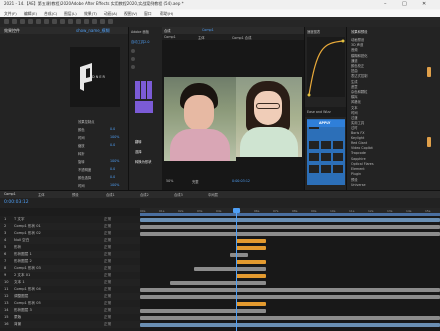 The height and width of the screenshot is (331, 440). Describe the element at coordinates (27, 289) in the screenshot. I see `layer-name: Comp1 形状 04` at that location.